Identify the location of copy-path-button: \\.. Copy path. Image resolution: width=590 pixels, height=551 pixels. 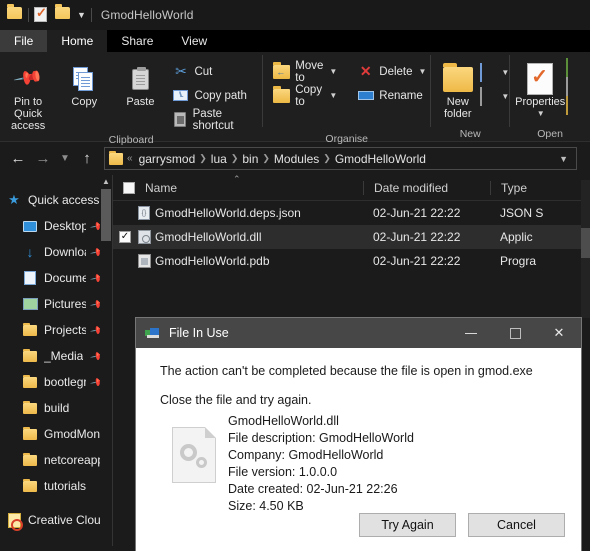
(215, 95).